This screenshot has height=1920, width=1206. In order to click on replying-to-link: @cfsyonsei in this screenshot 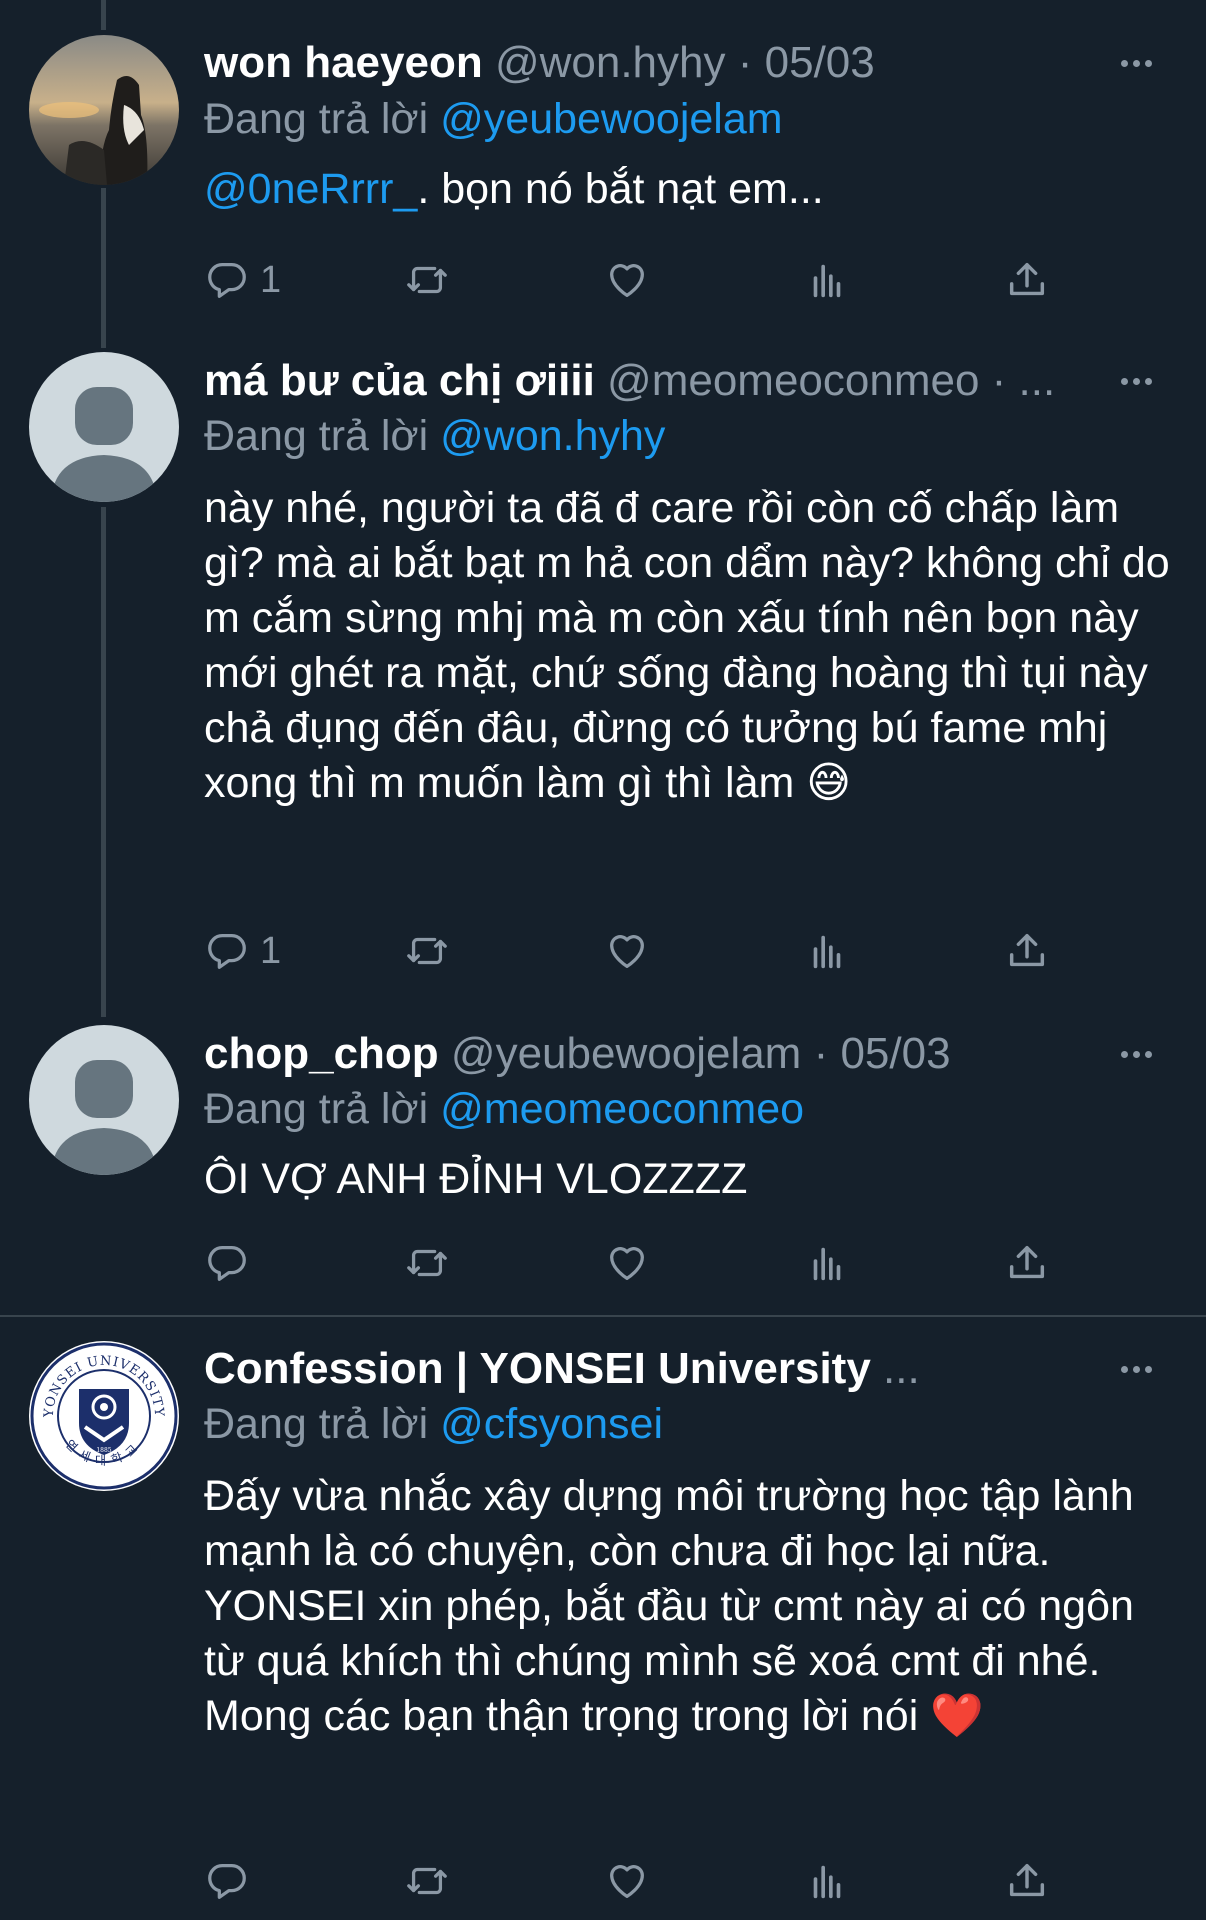, I will do `click(551, 1424)`.